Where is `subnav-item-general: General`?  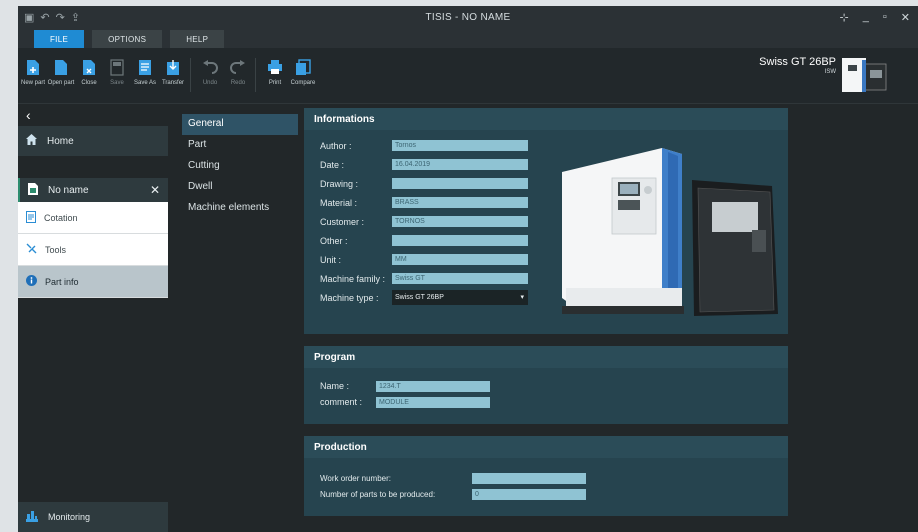 subnav-item-general: General is located at coordinates (240, 124).